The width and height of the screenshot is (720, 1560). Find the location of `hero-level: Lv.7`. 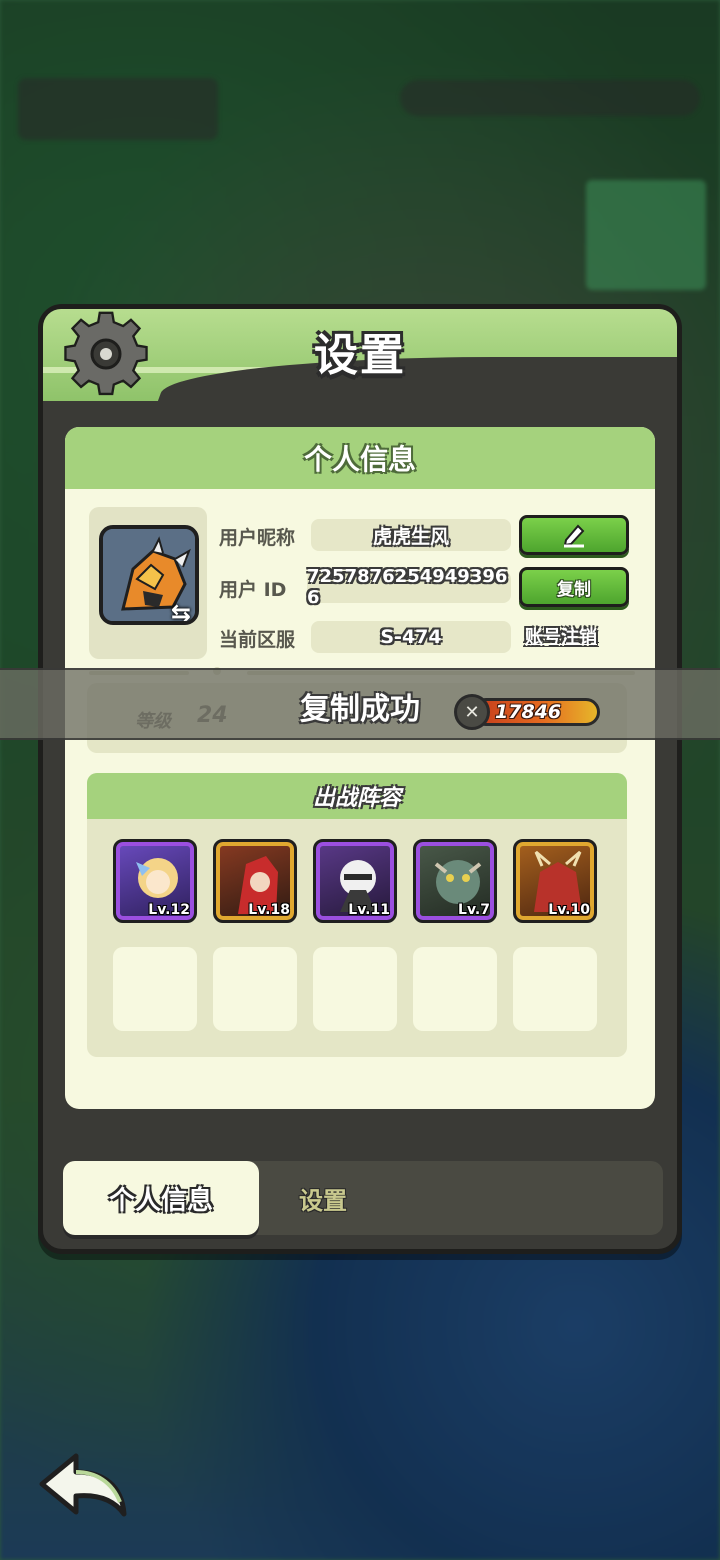

hero-level: Lv.7 is located at coordinates (474, 910).